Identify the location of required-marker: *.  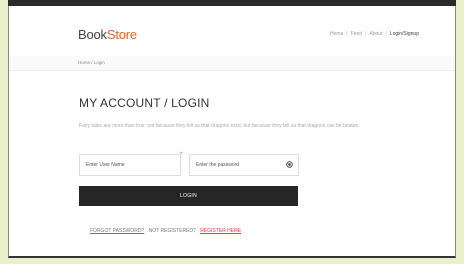
(181, 155).